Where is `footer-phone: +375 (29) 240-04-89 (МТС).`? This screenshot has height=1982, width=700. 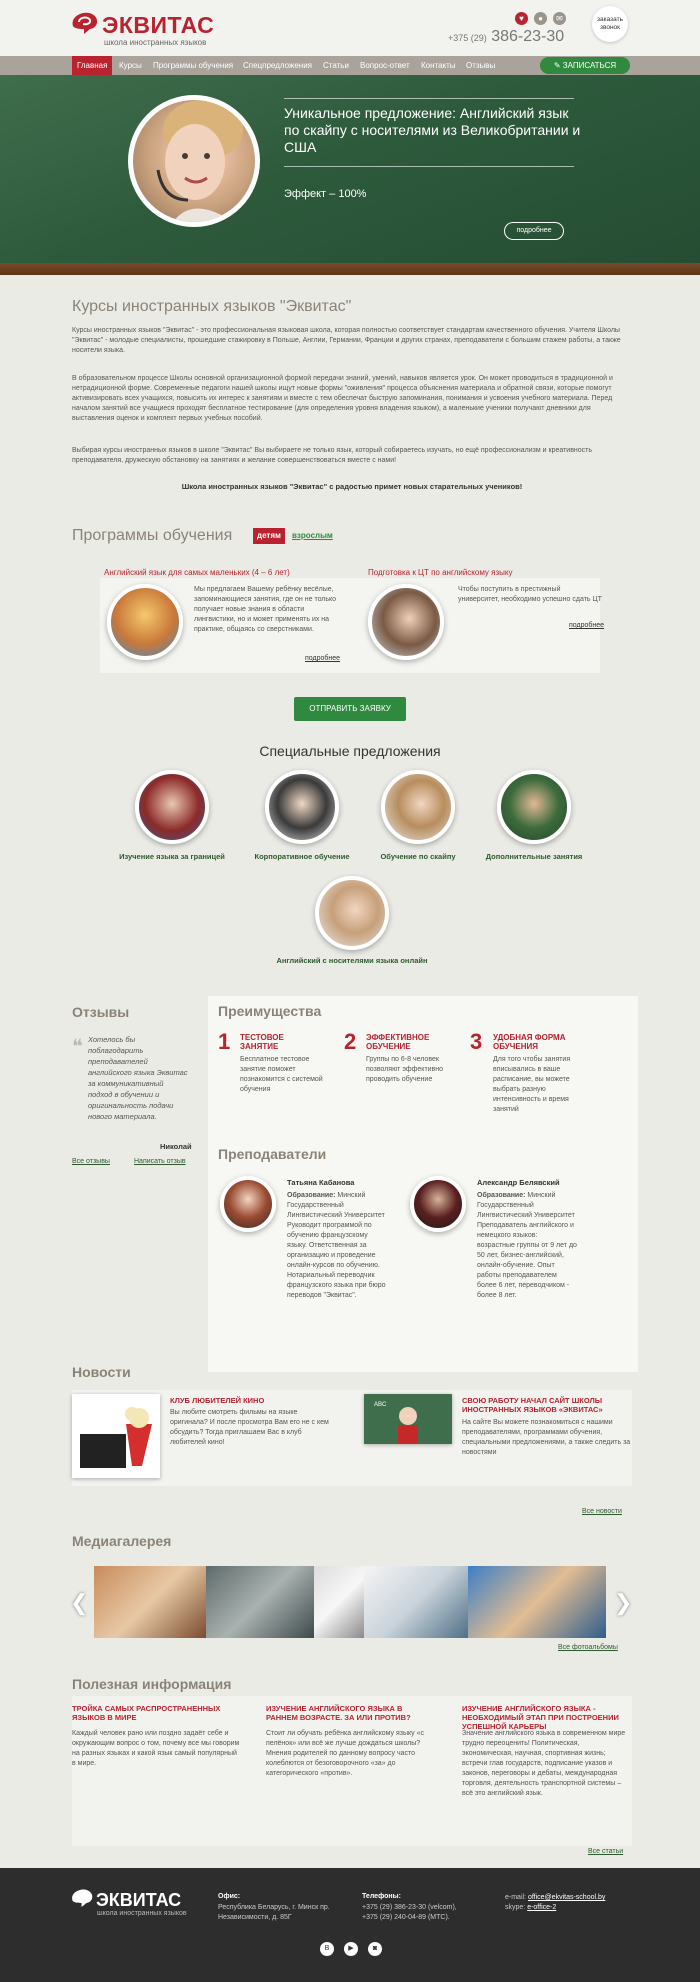 footer-phone: +375 (29) 240-04-89 (МТС). is located at coordinates (406, 1918).